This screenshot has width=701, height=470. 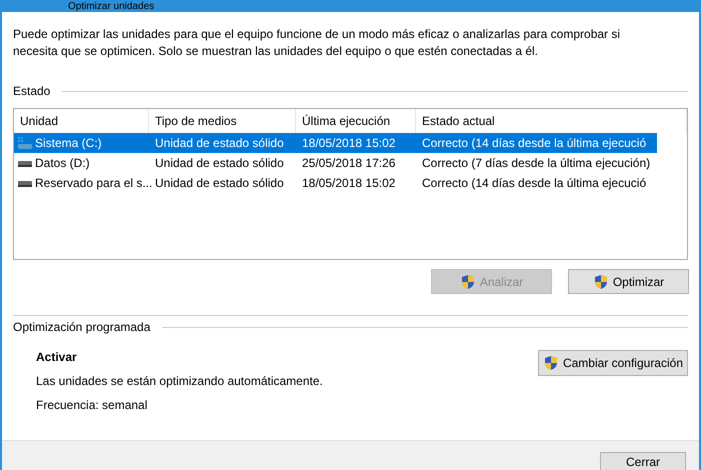 I want to click on action-button: Optimizar, so click(x=628, y=281).